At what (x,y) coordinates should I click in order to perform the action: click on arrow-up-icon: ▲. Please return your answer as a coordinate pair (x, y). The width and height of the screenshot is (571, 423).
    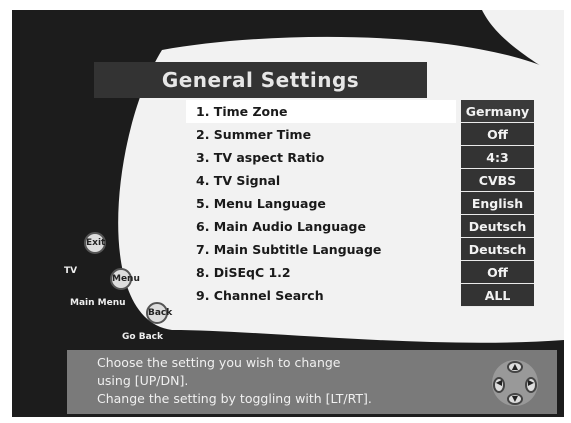
    Looking at the image, I should click on (515, 367).